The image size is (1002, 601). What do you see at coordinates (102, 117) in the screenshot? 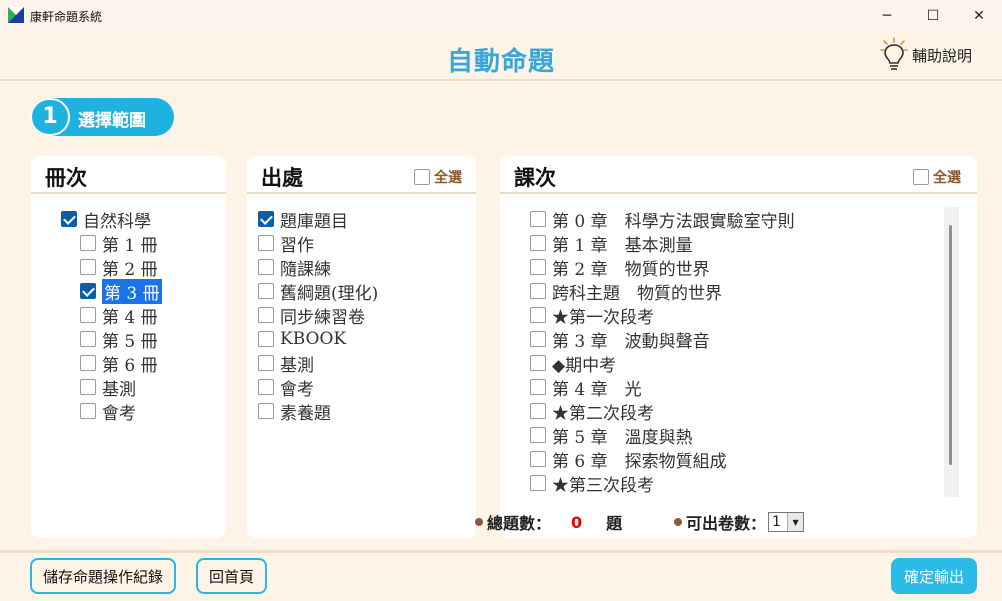
I see `step-indicator: 1 選擇範圍` at bounding box center [102, 117].